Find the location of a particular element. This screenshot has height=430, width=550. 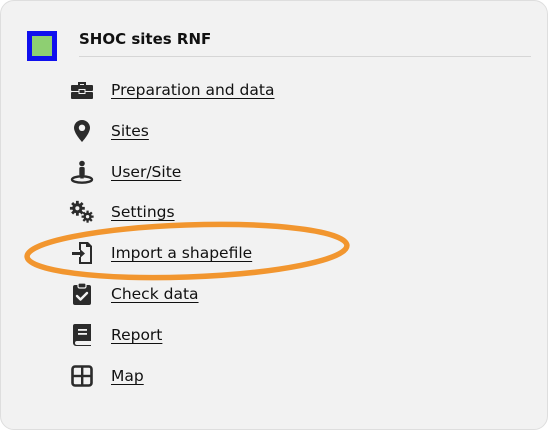

menu-item-settings: Settings is located at coordinates (122, 212).